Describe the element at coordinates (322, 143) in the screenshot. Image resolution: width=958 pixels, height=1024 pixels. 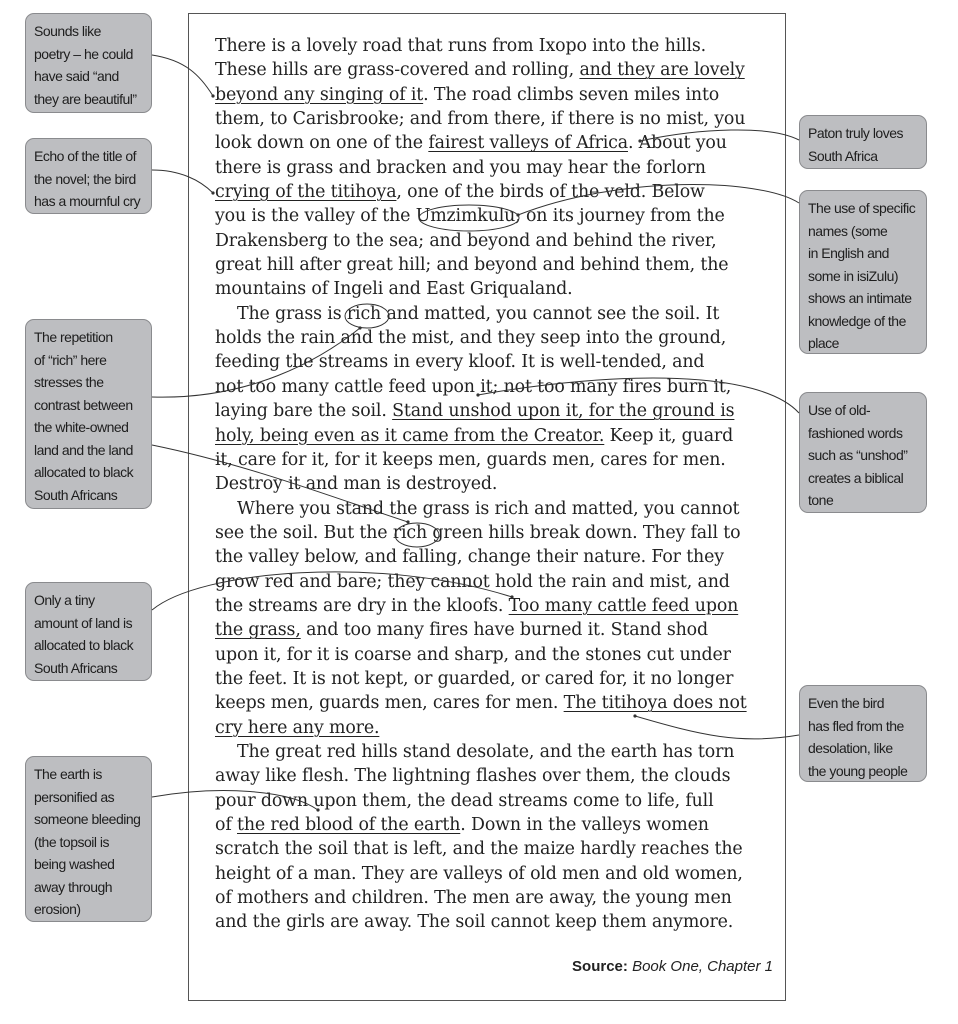
I see `text-segment: look down on one of the` at that location.